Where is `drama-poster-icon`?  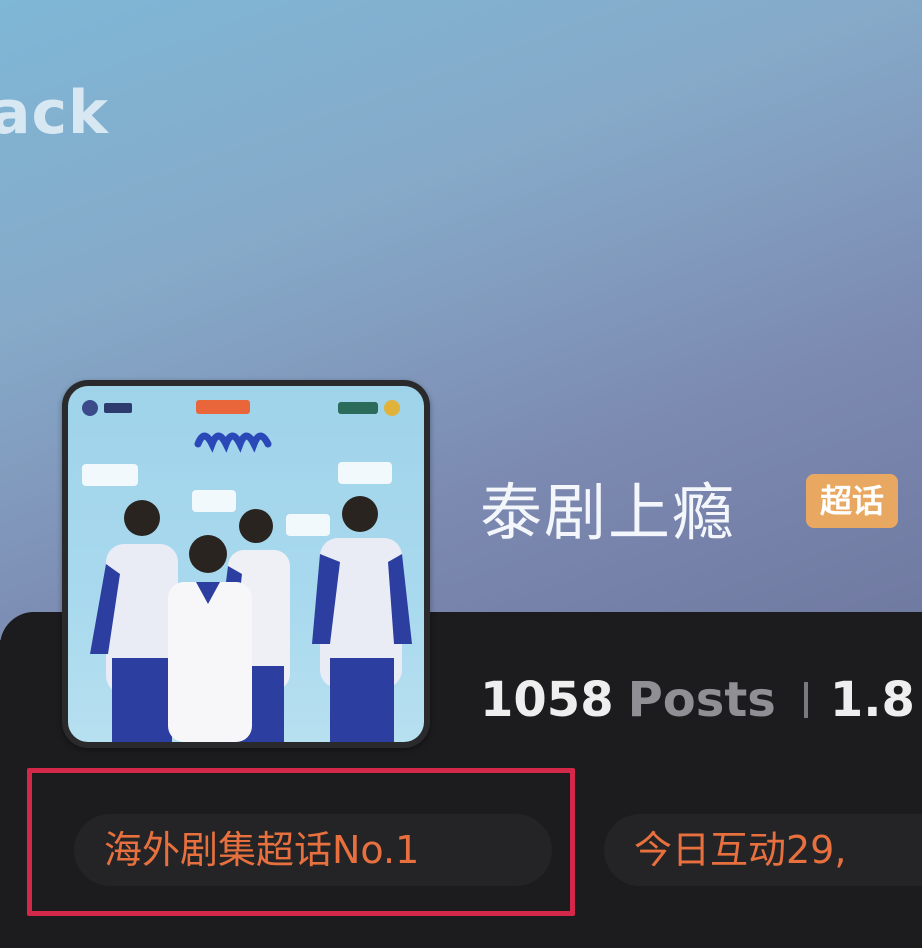 drama-poster-icon is located at coordinates (246, 564).